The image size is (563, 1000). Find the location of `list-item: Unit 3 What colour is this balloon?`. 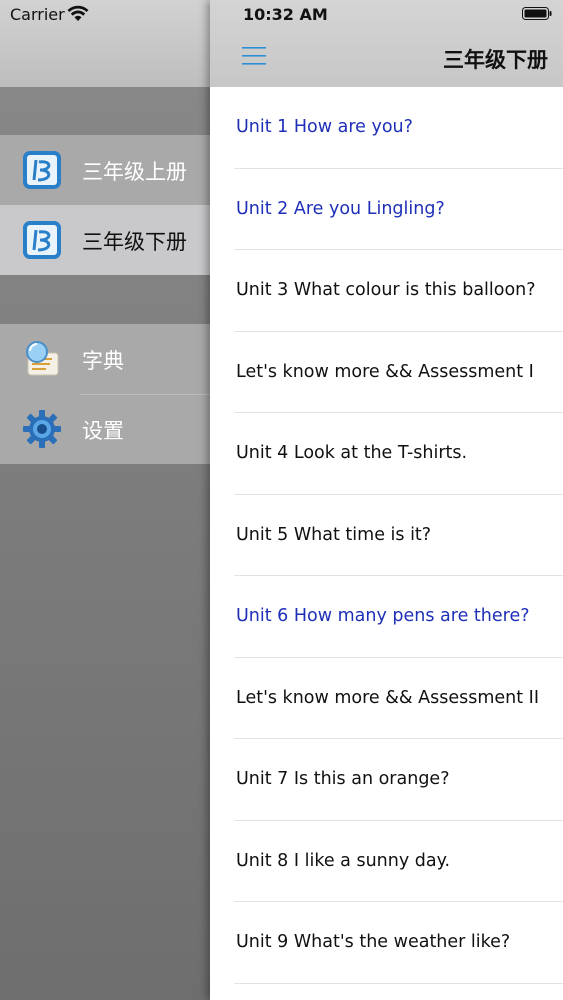

list-item: Unit 3 What colour is this balloon? is located at coordinates (386, 291).